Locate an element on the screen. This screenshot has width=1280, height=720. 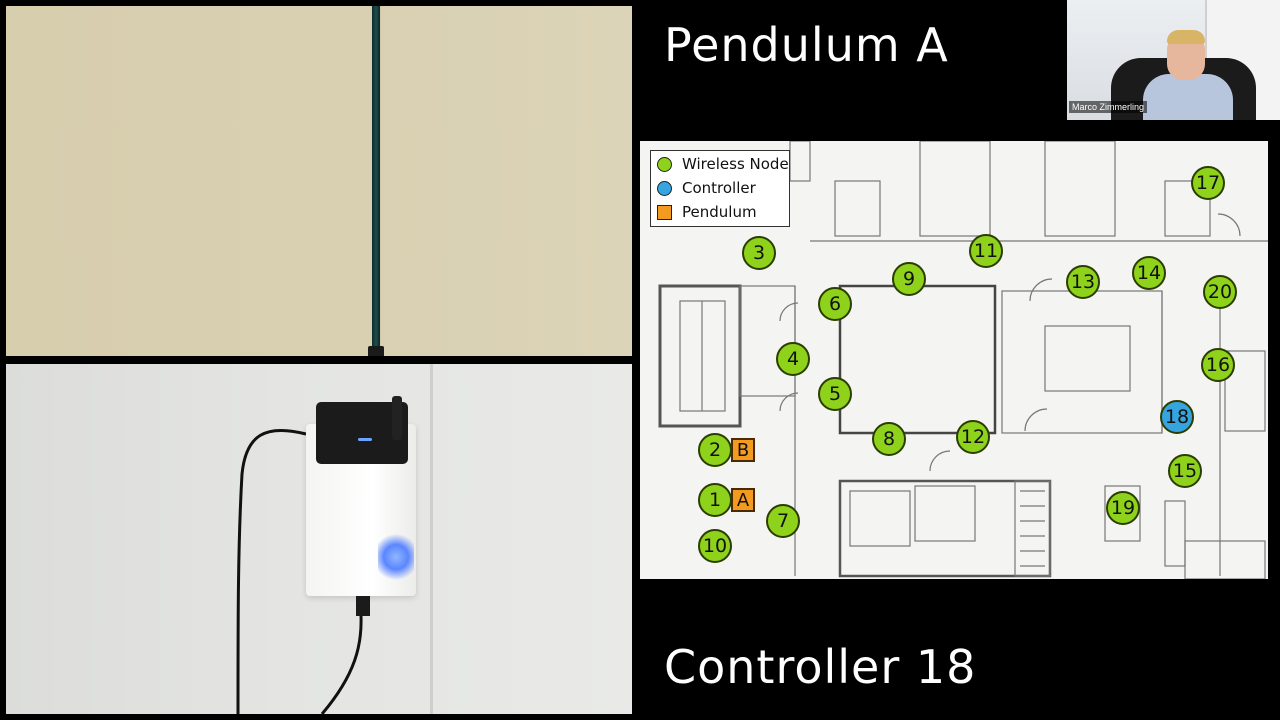
node-7: 7 is located at coordinates (783, 521).